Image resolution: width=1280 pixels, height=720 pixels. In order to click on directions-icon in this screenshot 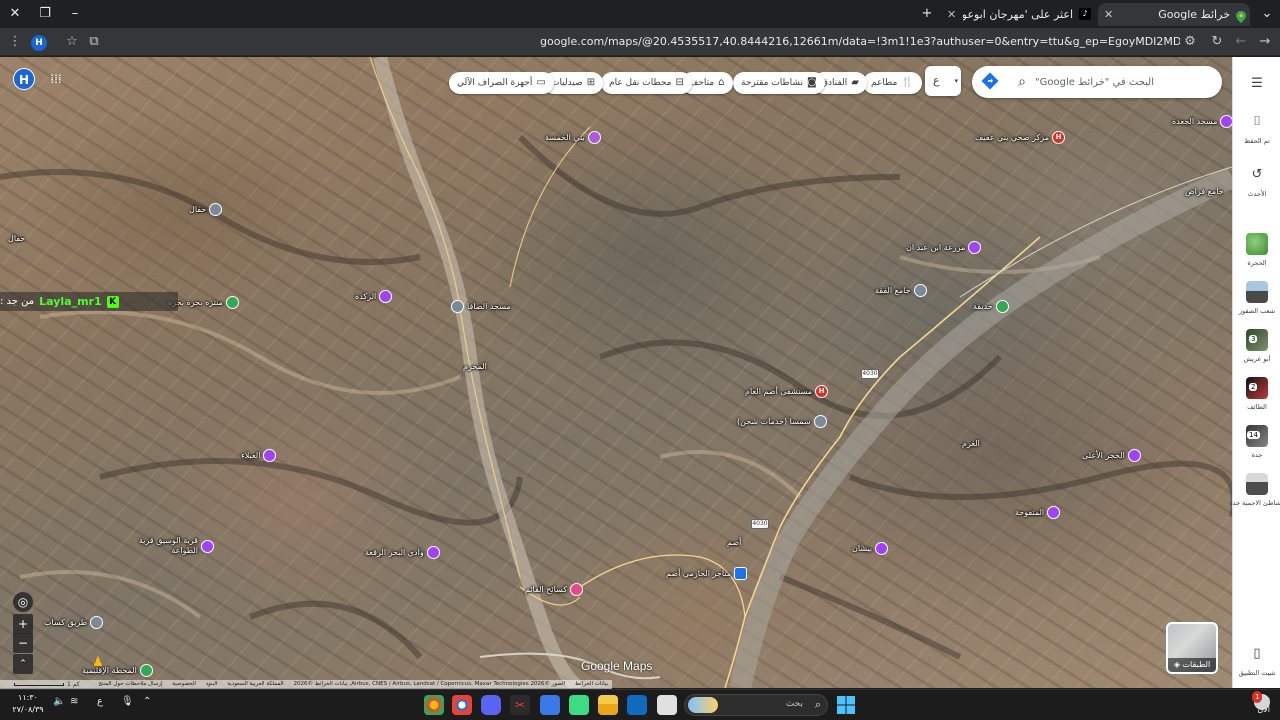, I will do `click(990, 82)`.